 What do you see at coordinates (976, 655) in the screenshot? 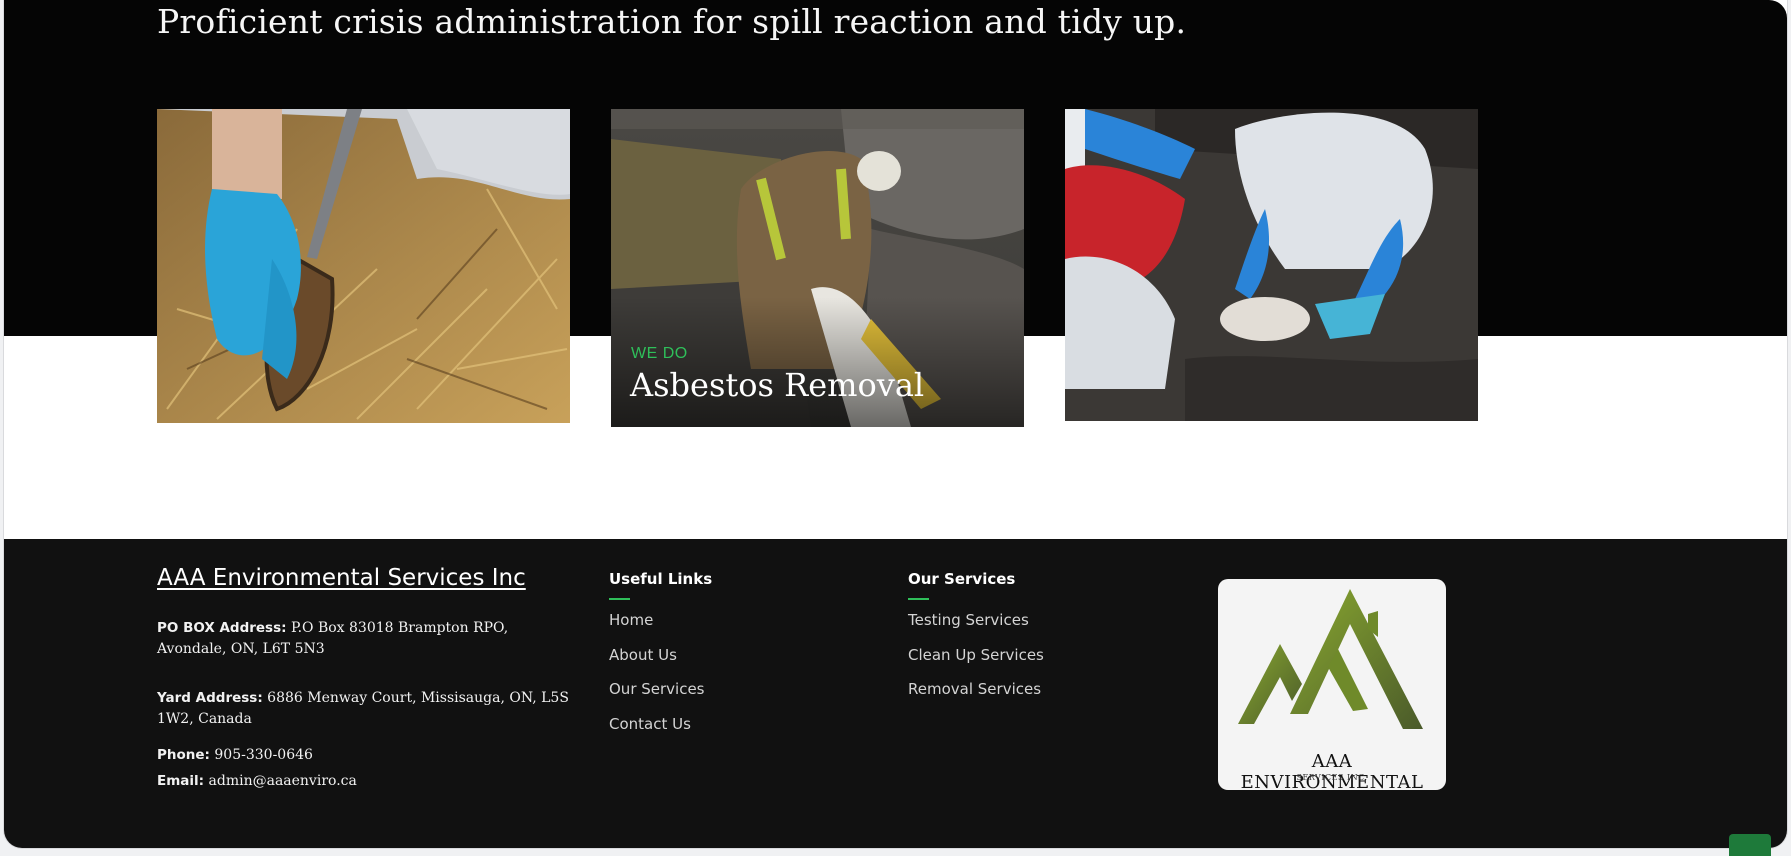
I see `footer-link-clean-up-services: Clean Up Services` at bounding box center [976, 655].